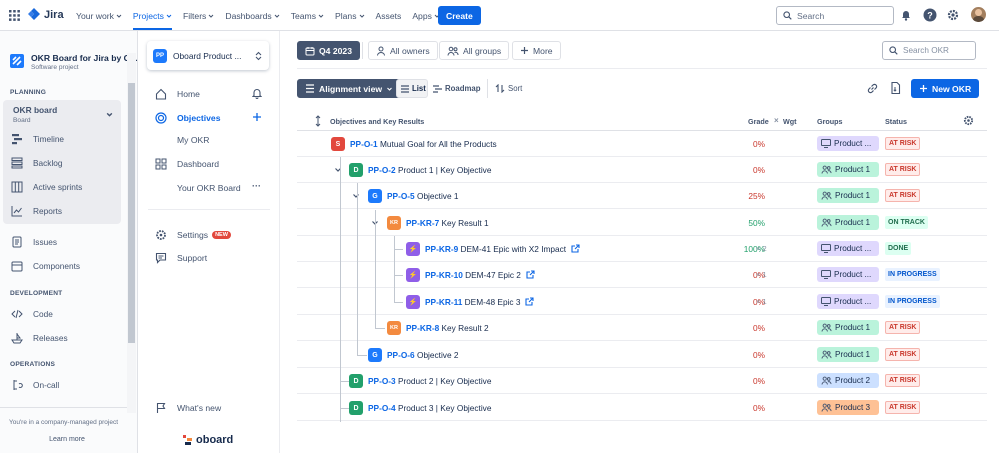 Image resolution: width=999 pixels, height=453 pixels. Describe the element at coordinates (898, 248) in the screenshot. I see `status-badge: DONE` at that location.